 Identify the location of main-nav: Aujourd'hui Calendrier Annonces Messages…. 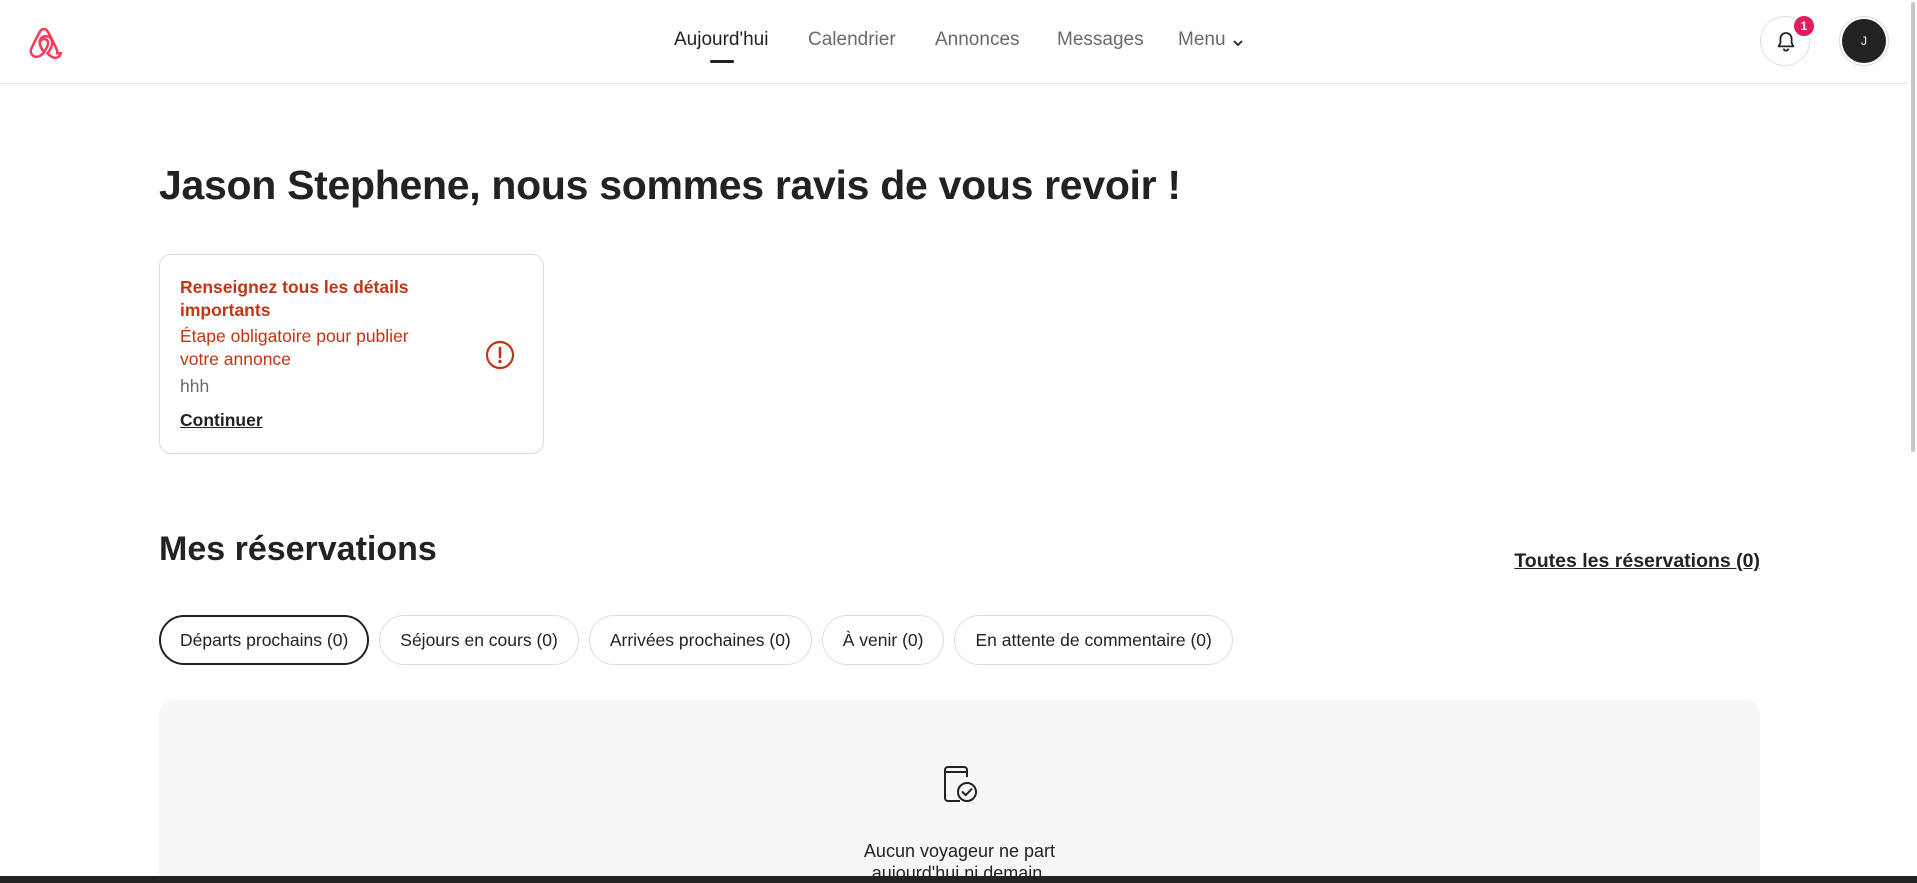
(958, 42).